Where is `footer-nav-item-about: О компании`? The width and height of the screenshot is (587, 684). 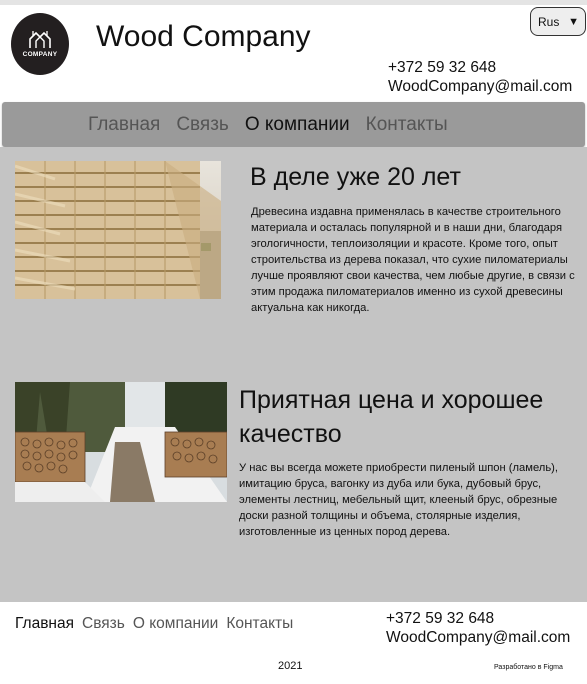 footer-nav-item-about: О компании is located at coordinates (176, 624).